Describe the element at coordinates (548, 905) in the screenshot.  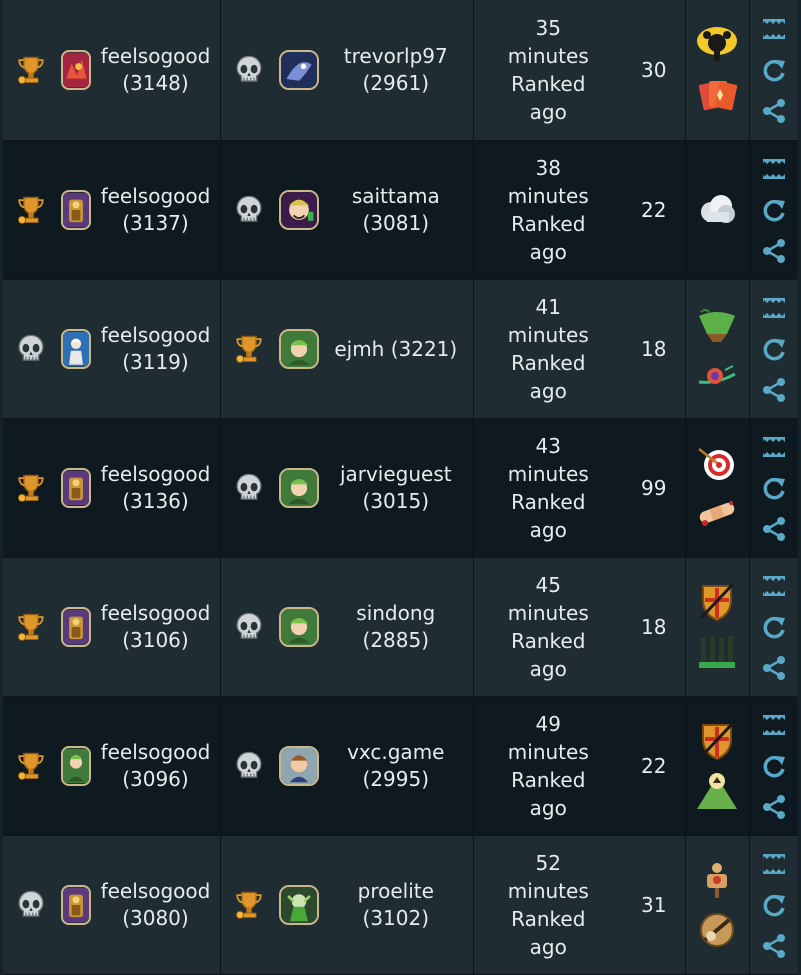
I see `time-cell: 52 minutes Ranked ago` at that location.